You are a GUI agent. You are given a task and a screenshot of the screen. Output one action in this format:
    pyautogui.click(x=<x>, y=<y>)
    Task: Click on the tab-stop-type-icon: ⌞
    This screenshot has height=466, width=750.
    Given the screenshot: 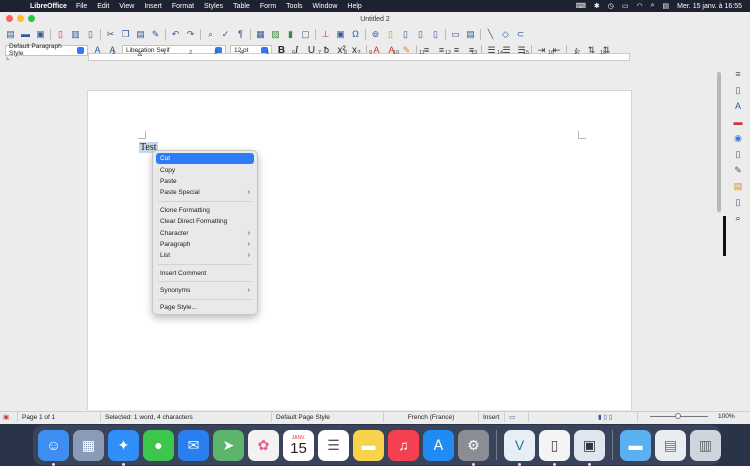 What is the action you would take?
    pyautogui.click(x=8, y=56)
    